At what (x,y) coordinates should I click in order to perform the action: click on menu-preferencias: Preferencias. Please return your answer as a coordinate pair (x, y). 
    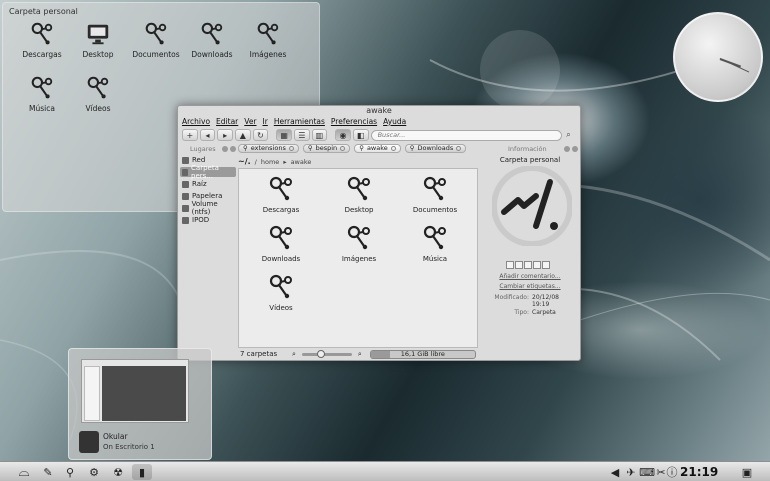
    Looking at the image, I should click on (354, 121).